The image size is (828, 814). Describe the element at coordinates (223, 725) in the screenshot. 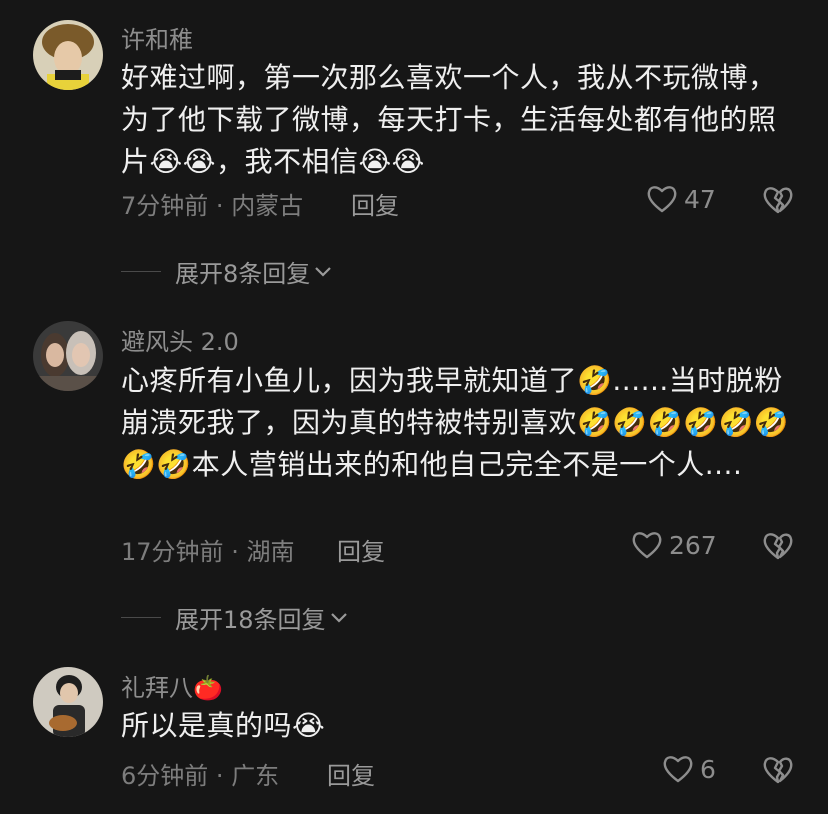

I see `comment-text: 所以是真的吗😭` at that location.